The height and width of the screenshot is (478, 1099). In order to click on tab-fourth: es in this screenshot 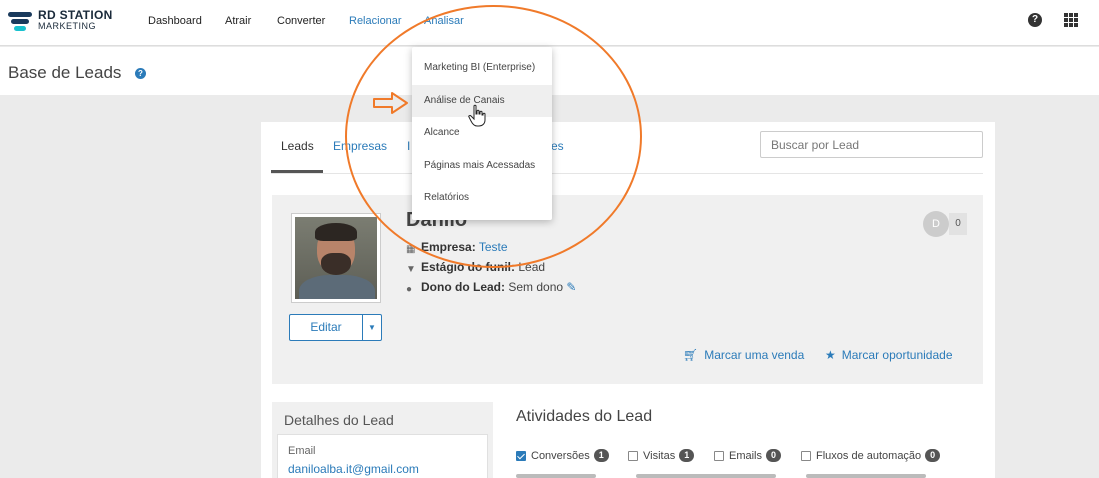, I will do `click(557, 146)`.